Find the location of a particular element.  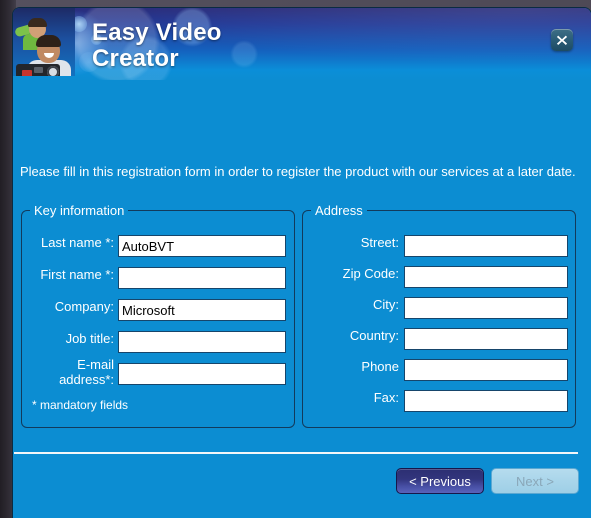

label-fax: Fax: is located at coordinates (386, 397).